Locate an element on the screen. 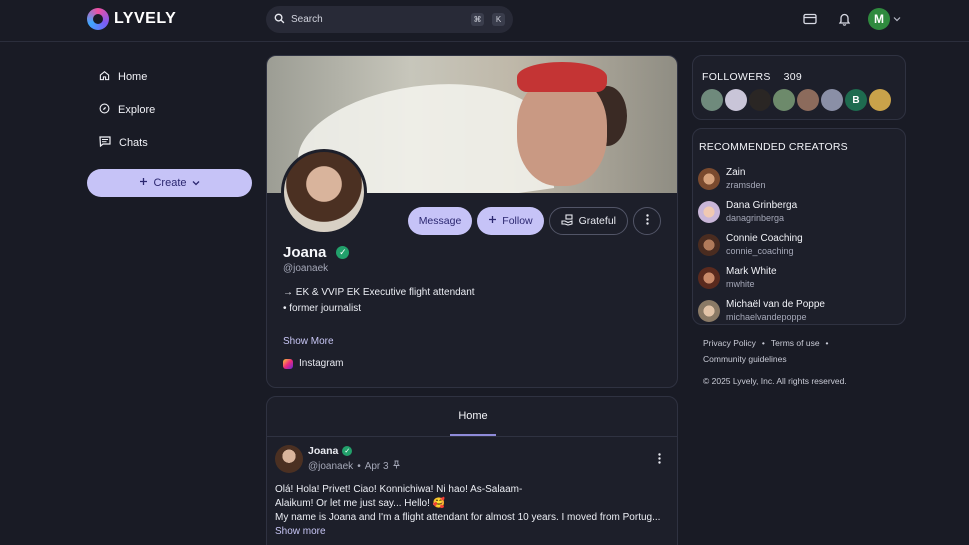 The width and height of the screenshot is (969, 545). chat-icon is located at coordinates (105, 142).